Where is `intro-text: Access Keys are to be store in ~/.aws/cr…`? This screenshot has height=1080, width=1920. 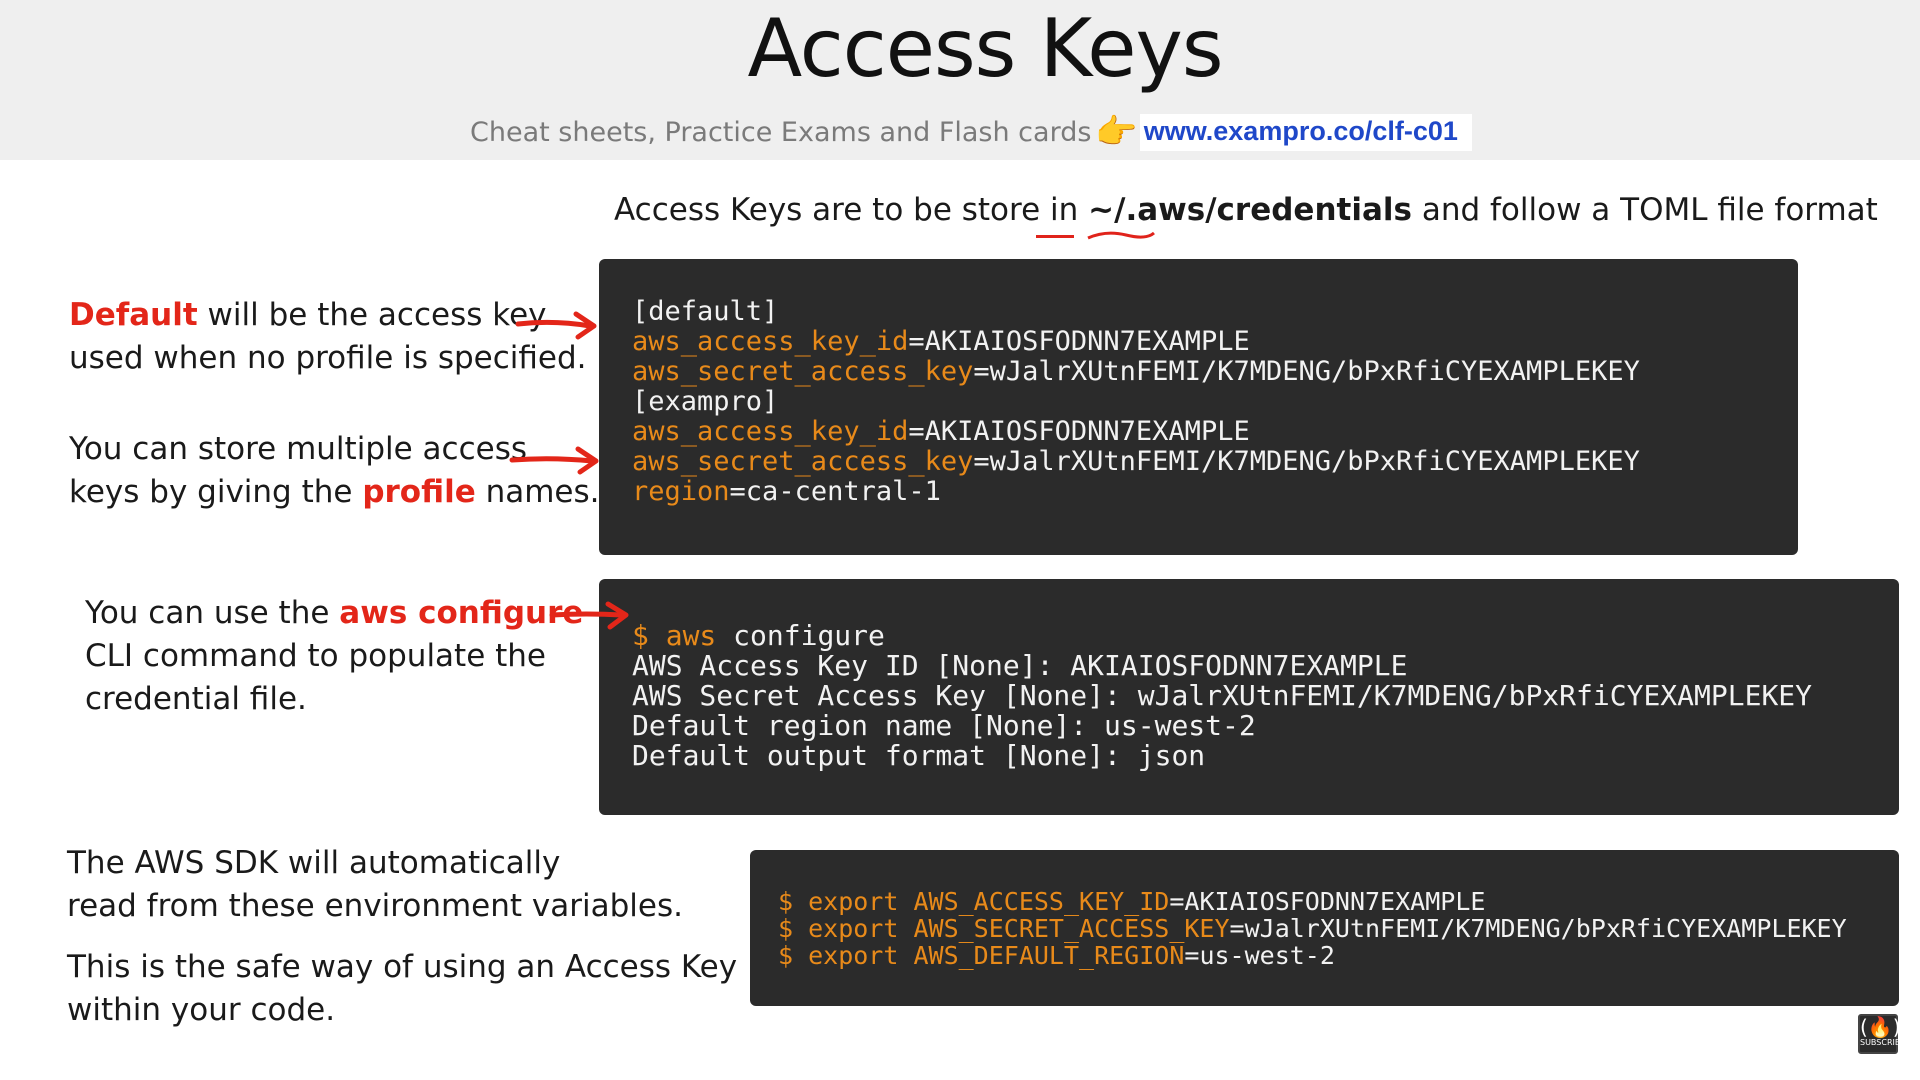 intro-text: Access Keys are to be store in ~/.aws/cr… is located at coordinates (1246, 210).